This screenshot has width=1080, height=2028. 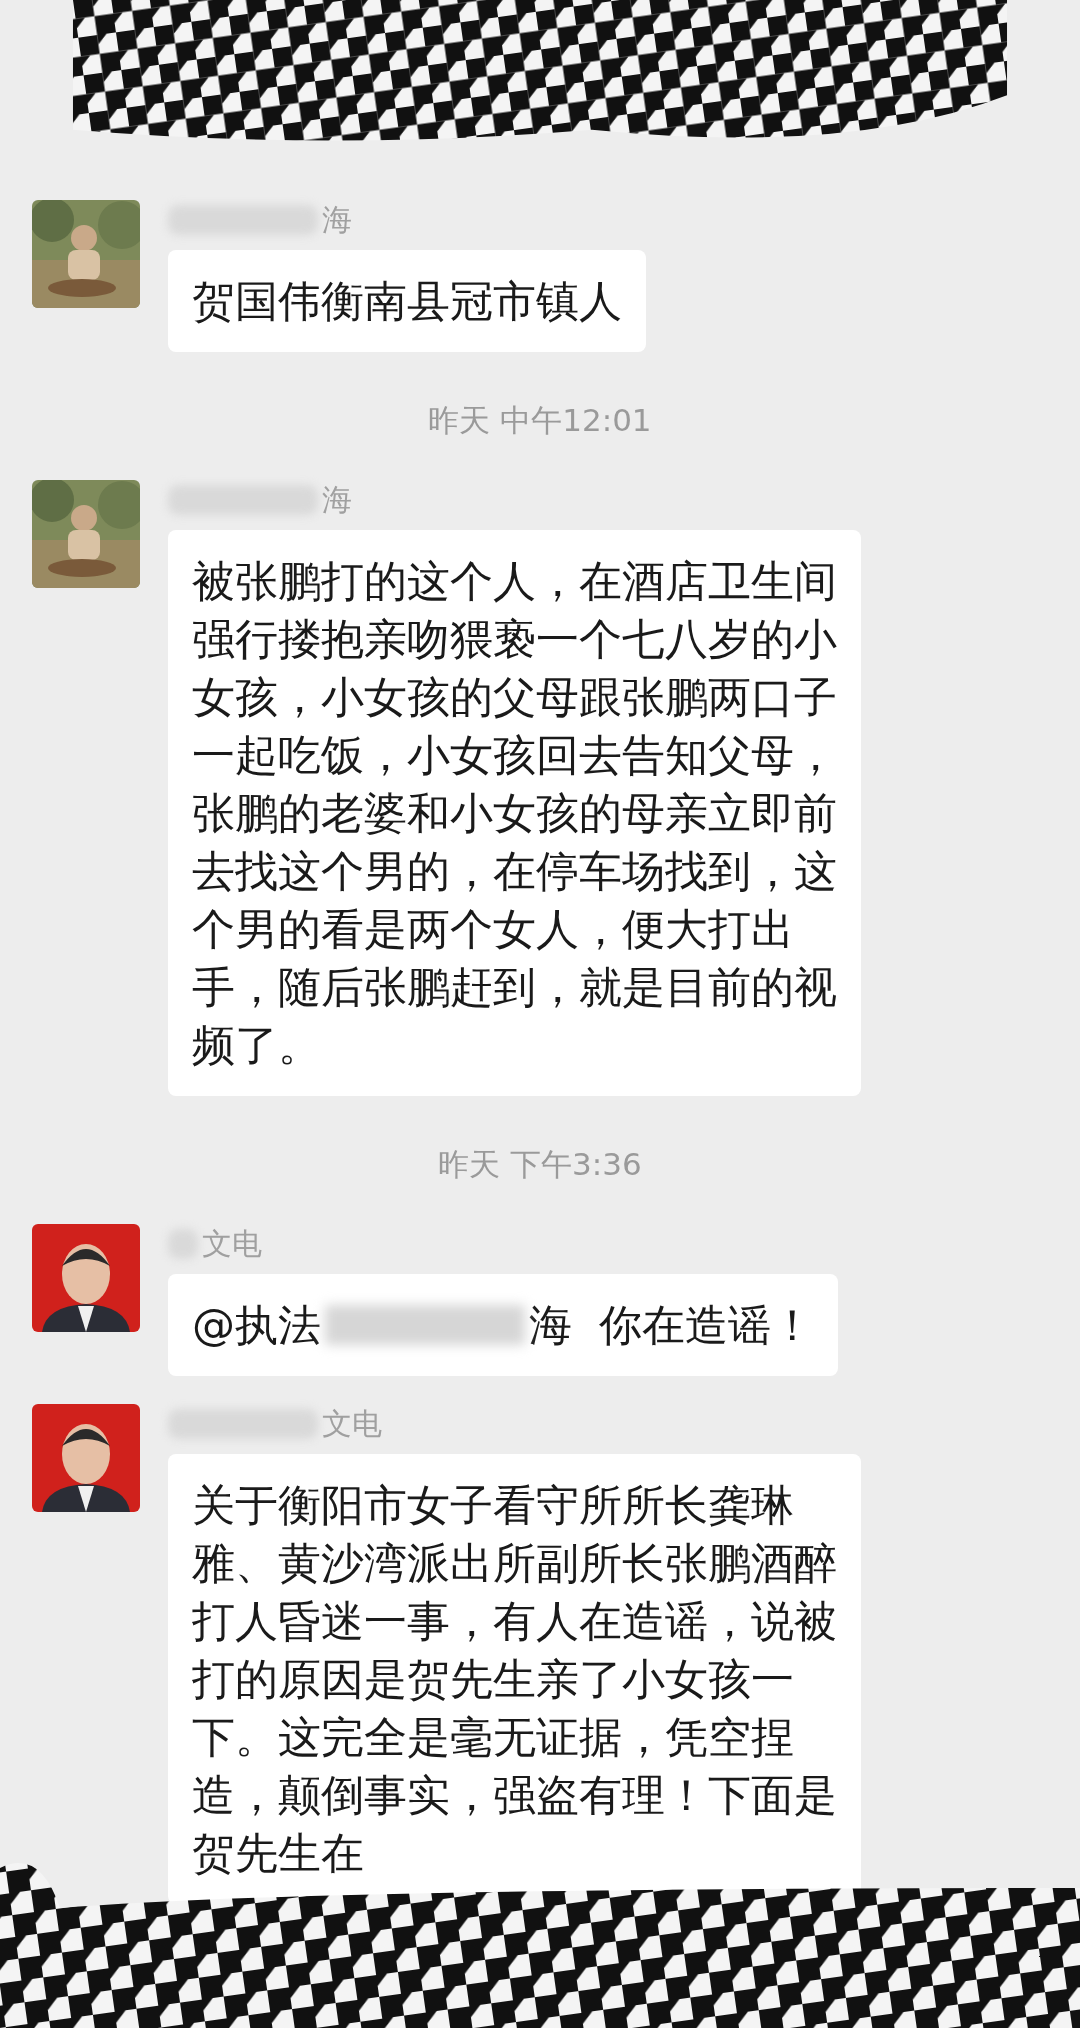 What do you see at coordinates (540, 420) in the screenshot?
I see `timestamp: 昨天 中午12:01` at bounding box center [540, 420].